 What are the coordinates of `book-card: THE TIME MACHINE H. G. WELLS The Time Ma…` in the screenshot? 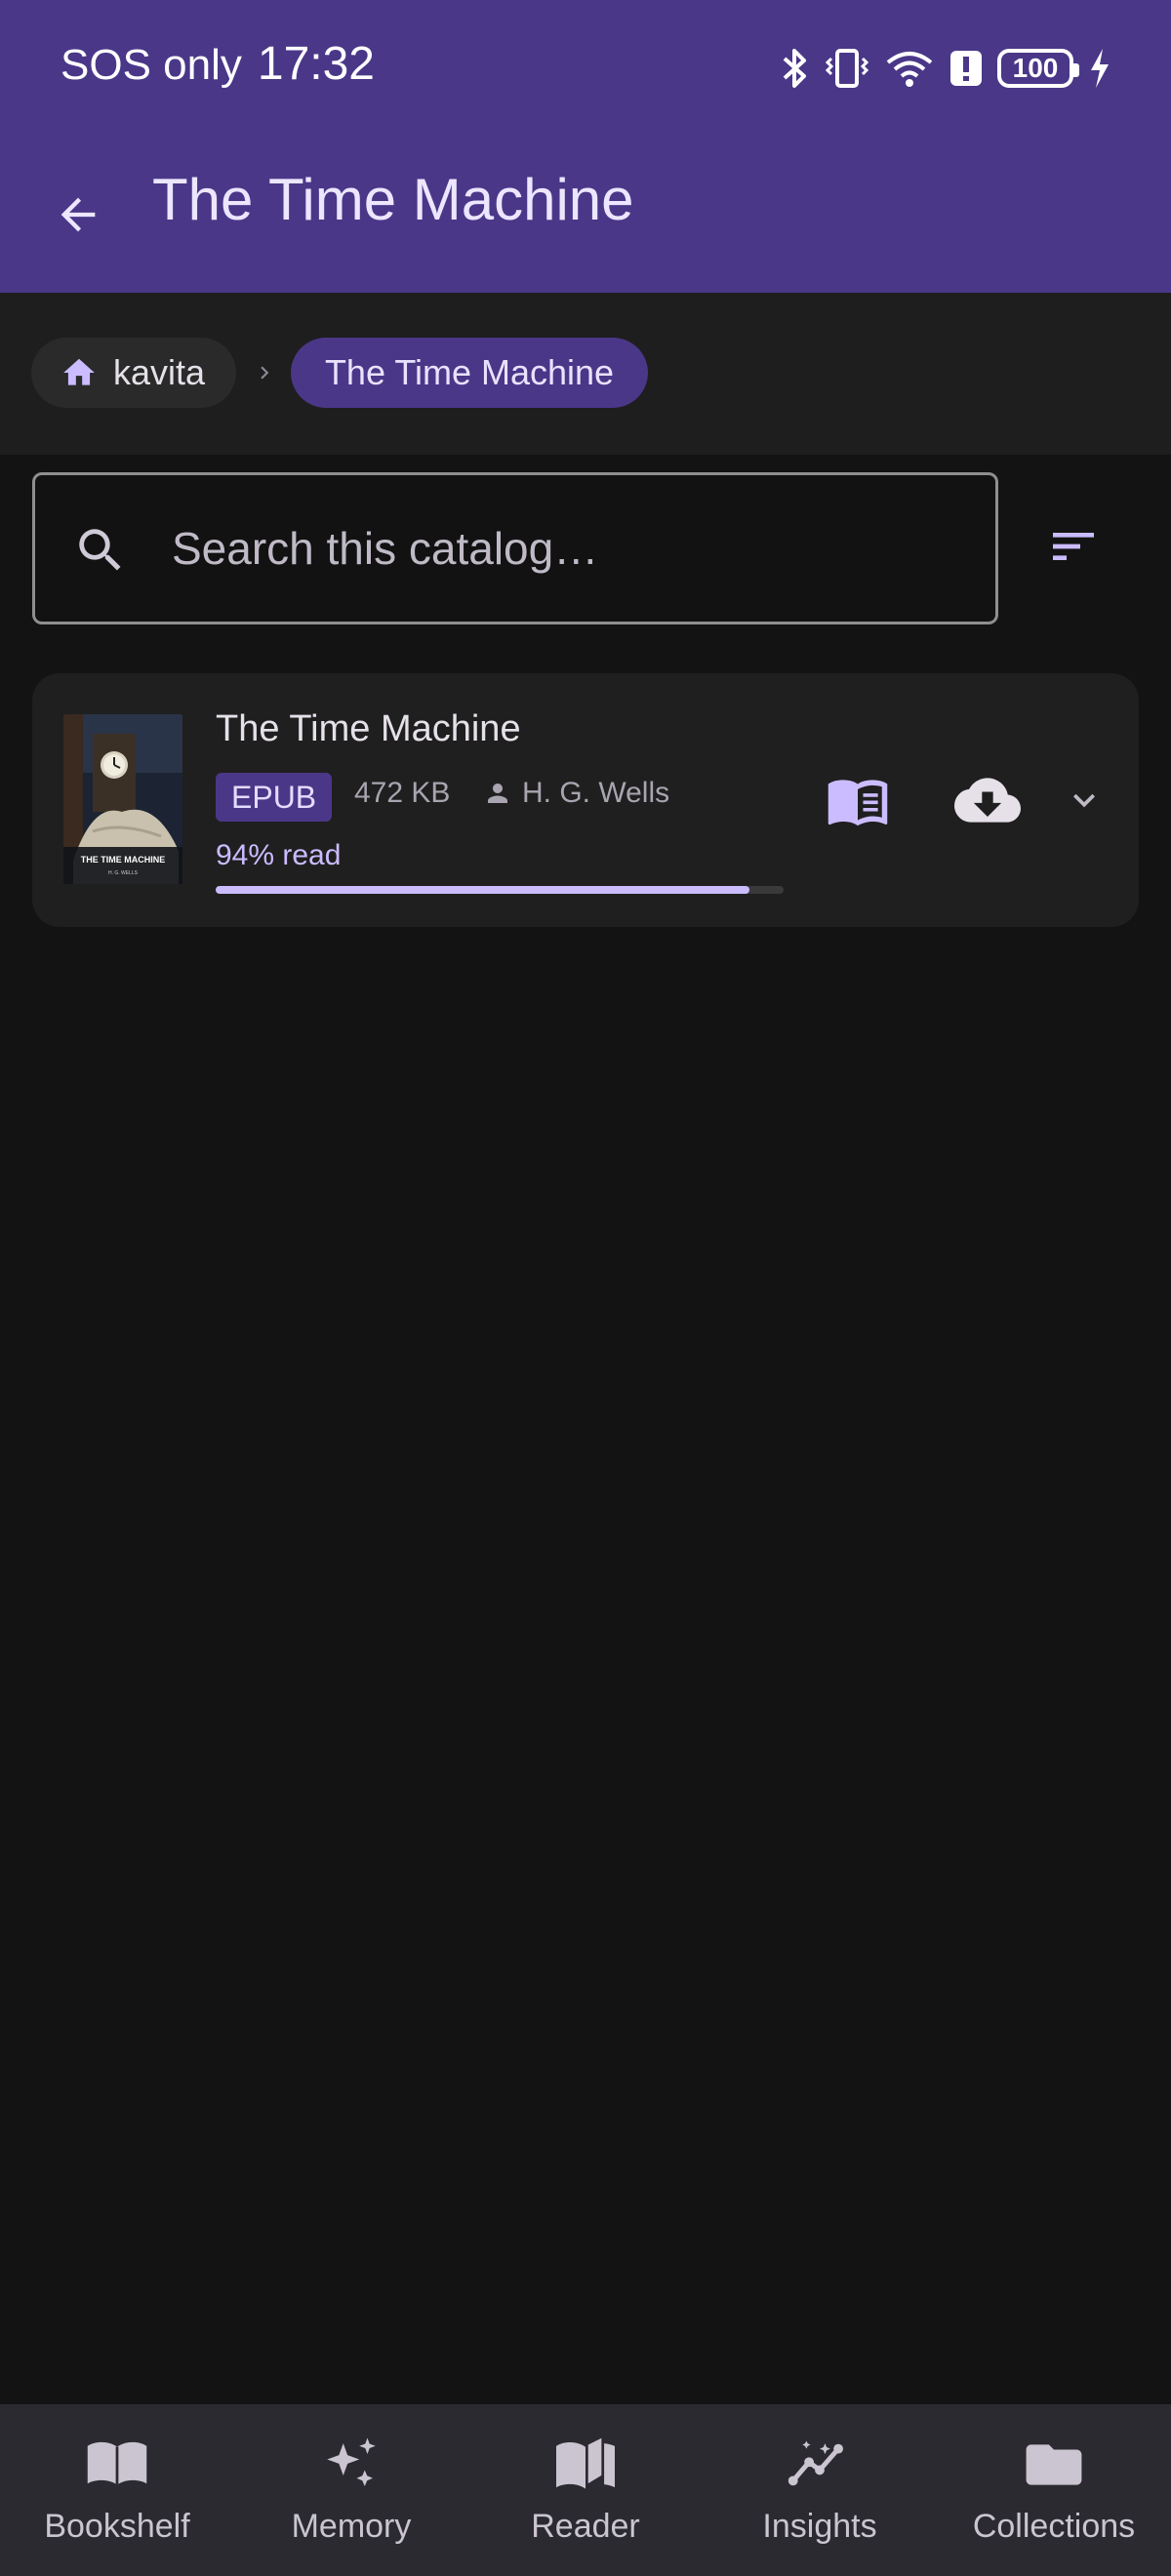 It's located at (585, 800).